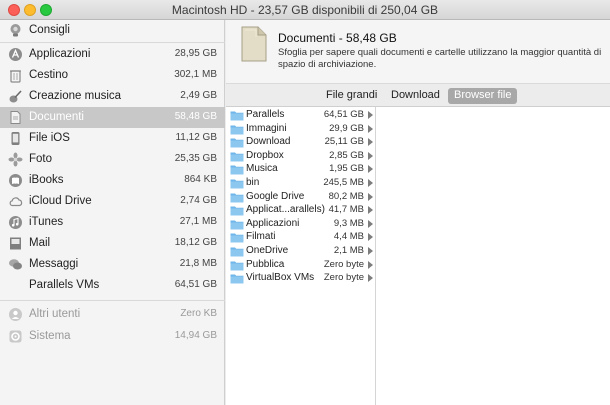 The image size is (610, 405). Describe the element at coordinates (15, 76) in the screenshot. I see `trash-icon` at that location.